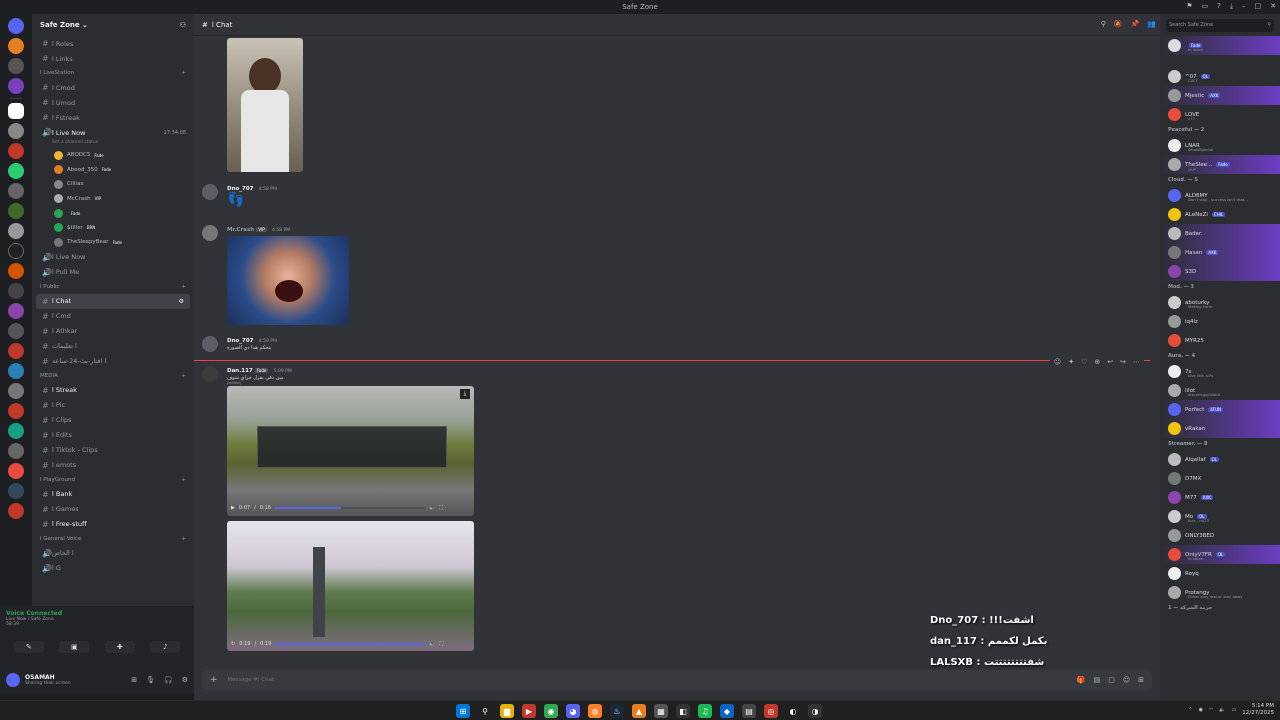 The height and width of the screenshot is (720, 1280). Describe the element at coordinates (1273, 6) in the screenshot. I see `close-icon: ✕` at that location.